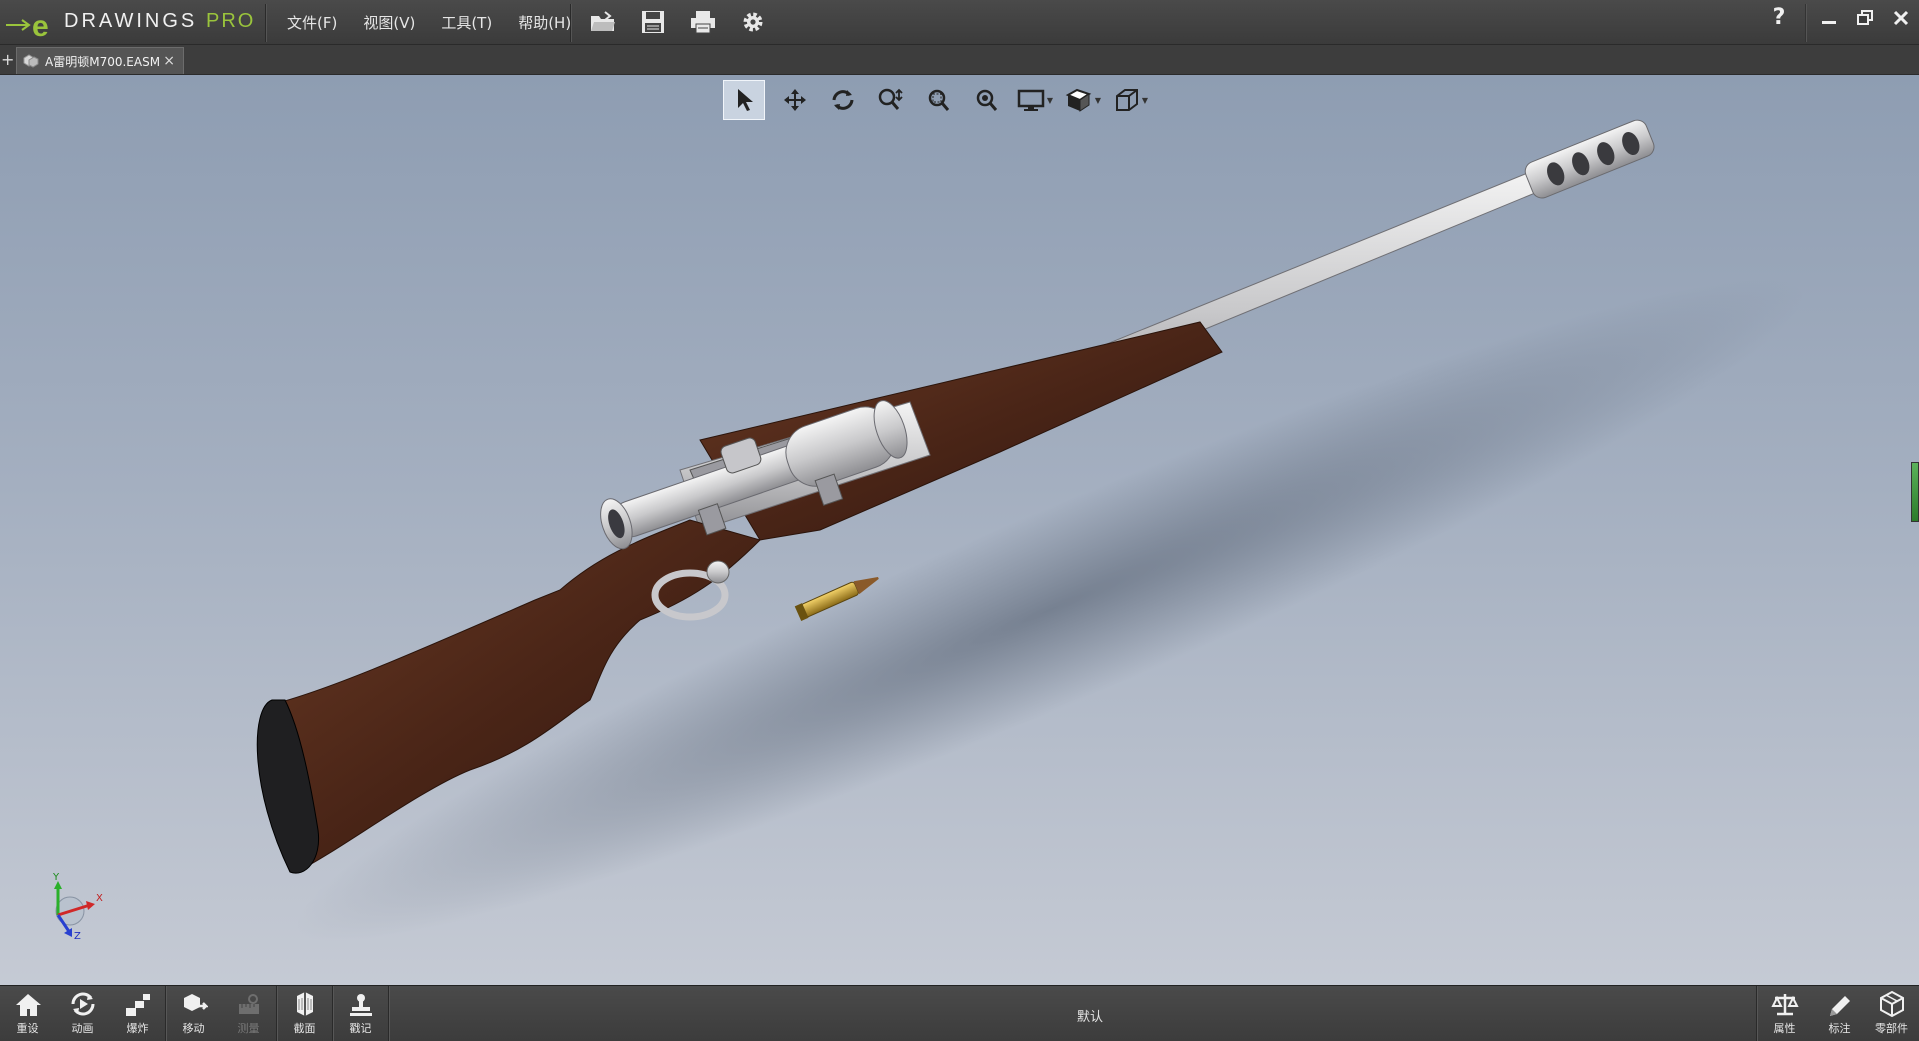 This screenshot has width=1919, height=1041. I want to click on logo-suffix: PRO, so click(231, 21).